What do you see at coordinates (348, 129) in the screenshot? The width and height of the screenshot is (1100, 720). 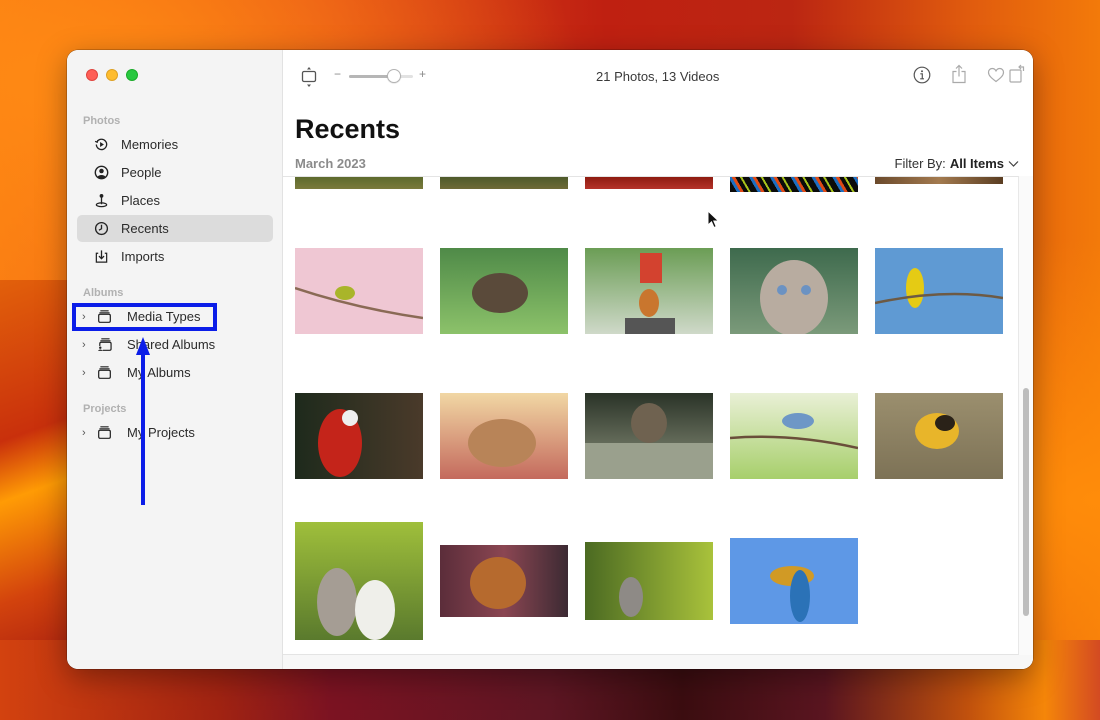 I see `page-title: Recents` at bounding box center [348, 129].